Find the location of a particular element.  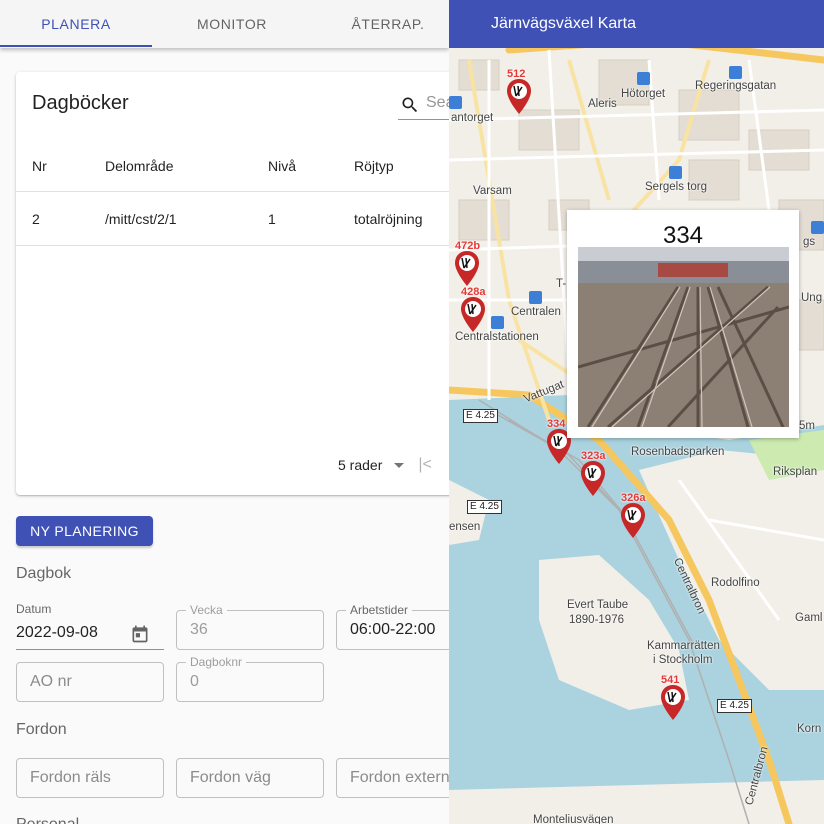

map-label: i Stockholm is located at coordinates (683, 660).